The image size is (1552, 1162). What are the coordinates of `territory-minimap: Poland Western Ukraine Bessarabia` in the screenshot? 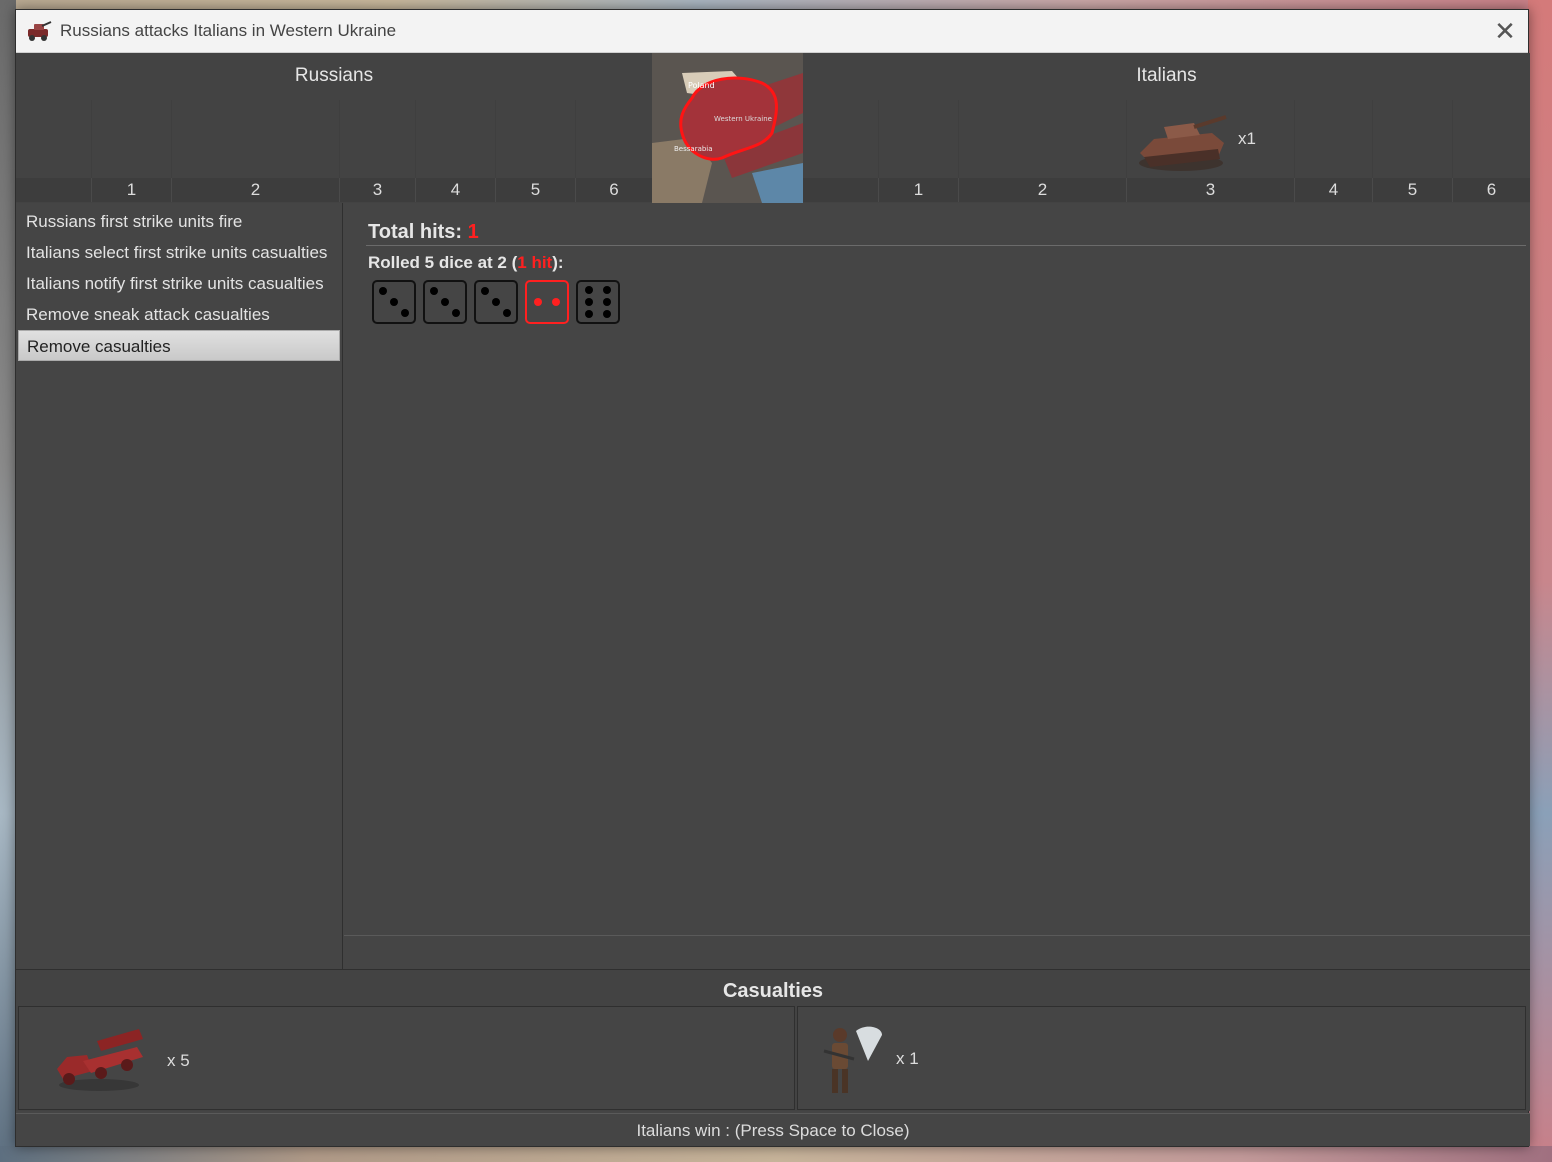 It's located at (727, 128).